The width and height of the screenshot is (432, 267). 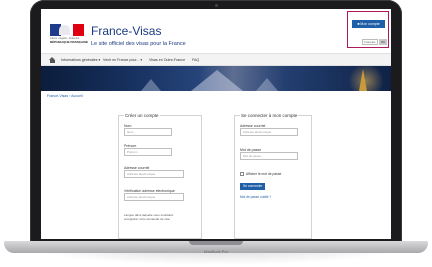 I want to click on firstname-input: Prénom, so click(x=148, y=152).